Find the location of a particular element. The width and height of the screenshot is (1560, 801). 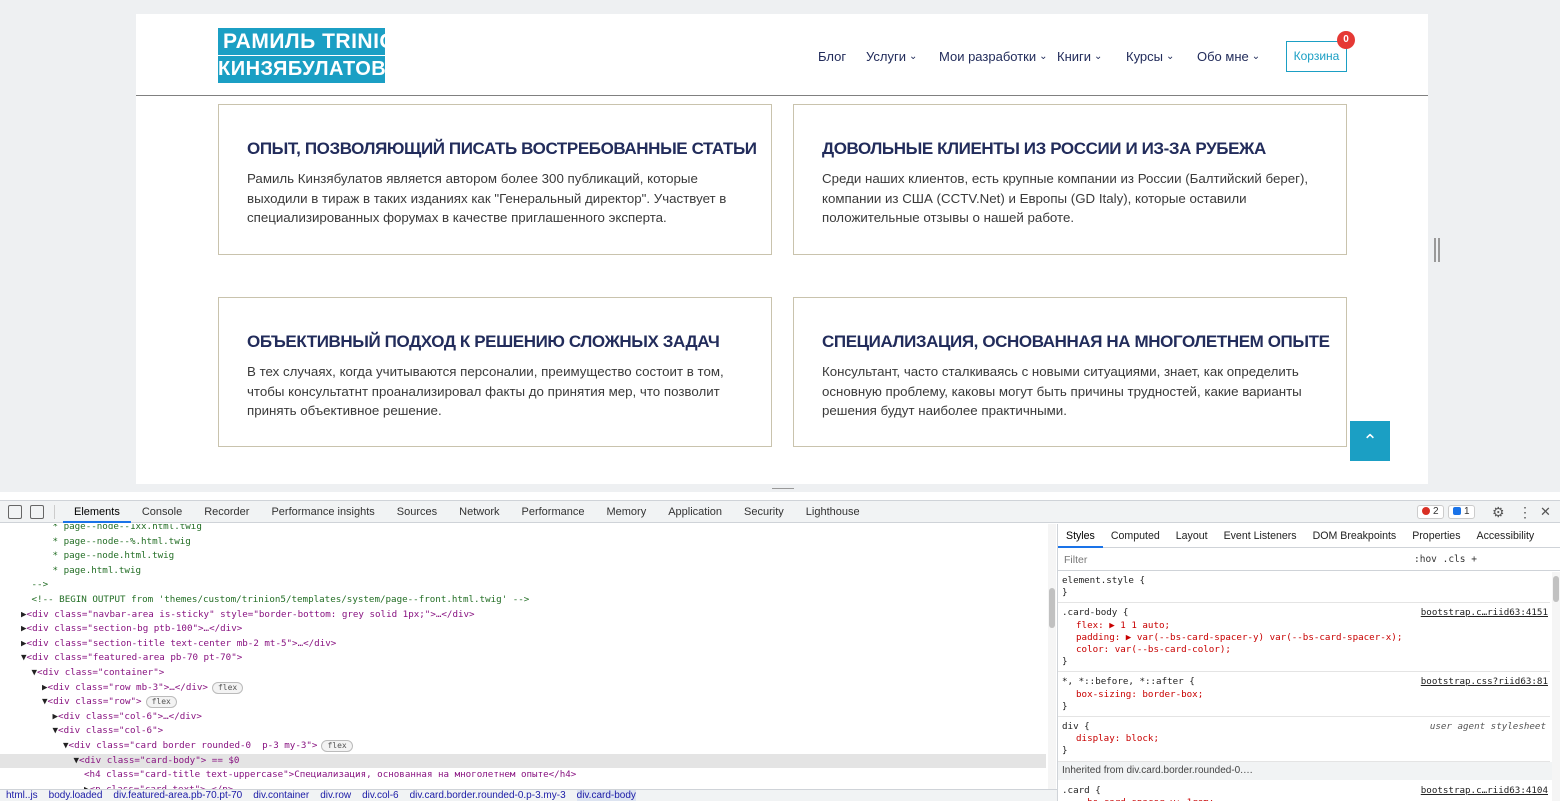

inspect-element-icon is located at coordinates (15, 511).